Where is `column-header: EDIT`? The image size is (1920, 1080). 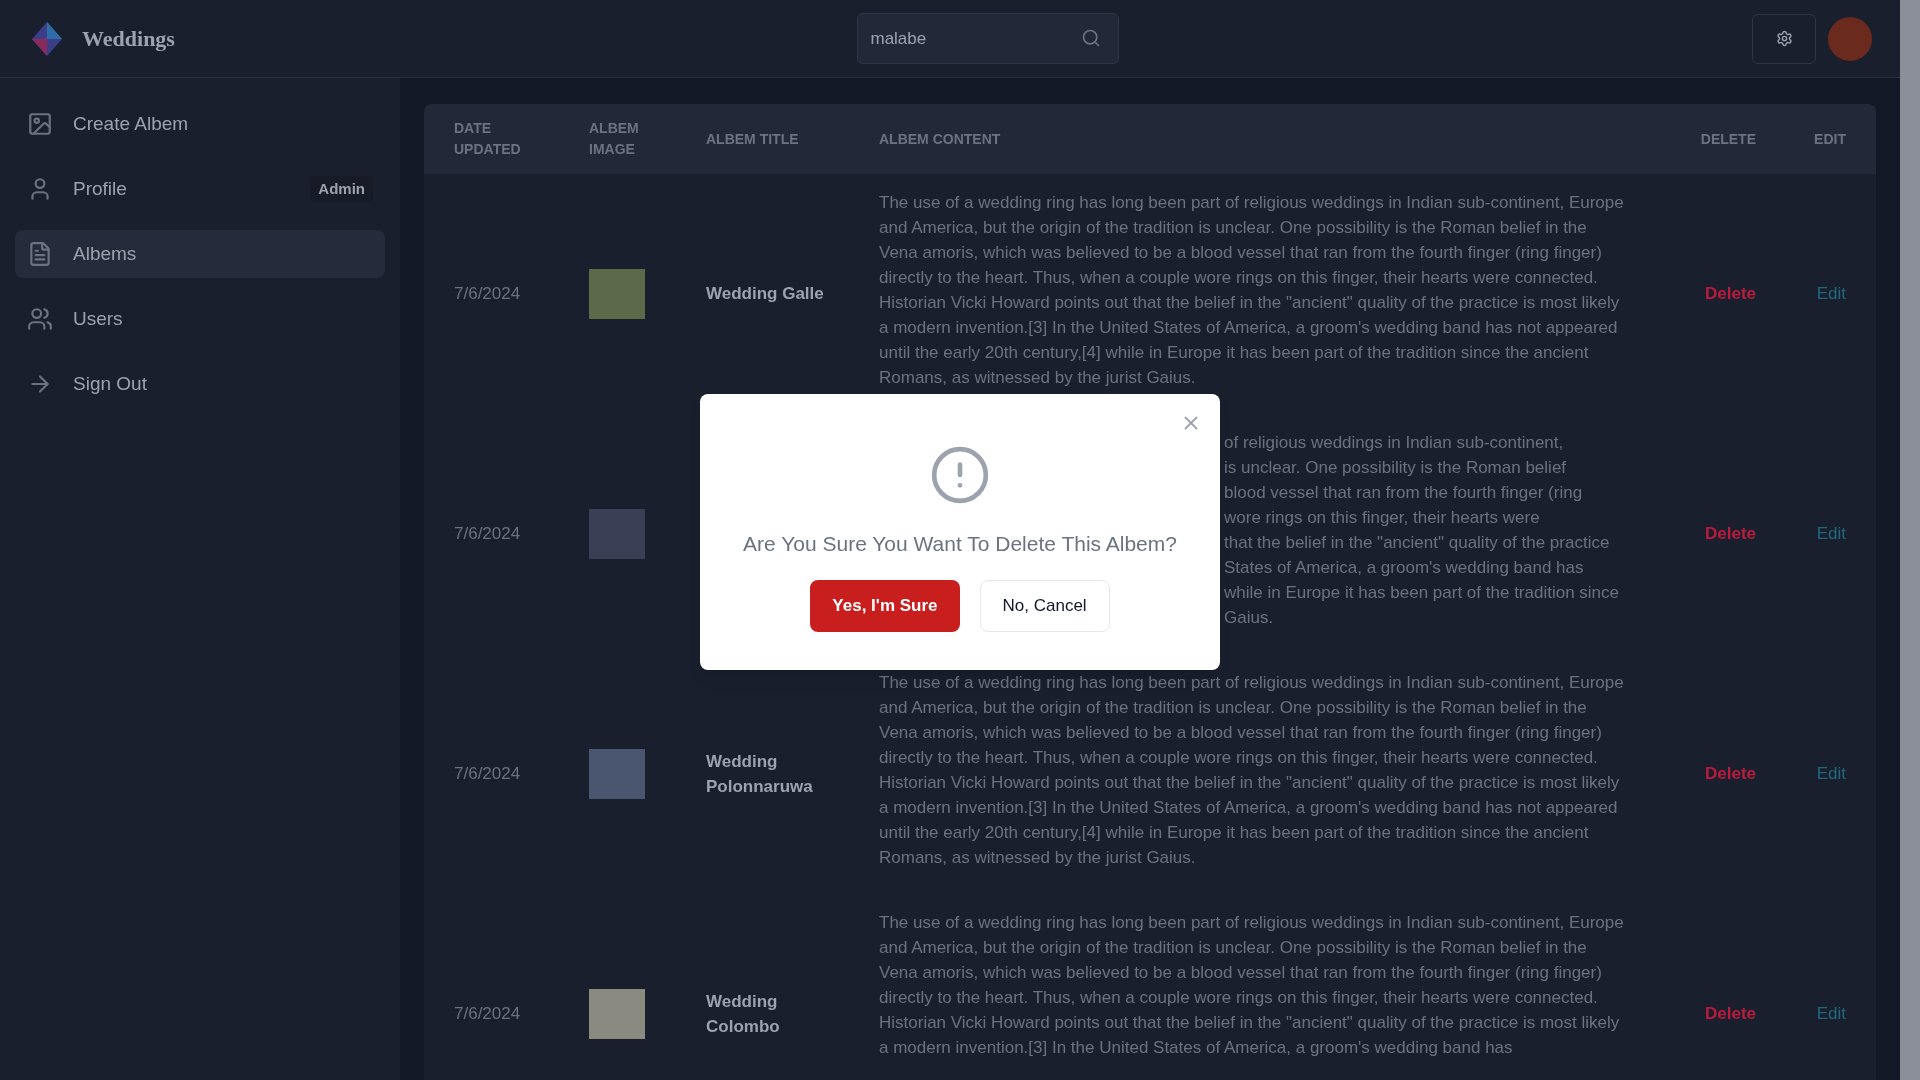 column-header: EDIT is located at coordinates (1830, 139).